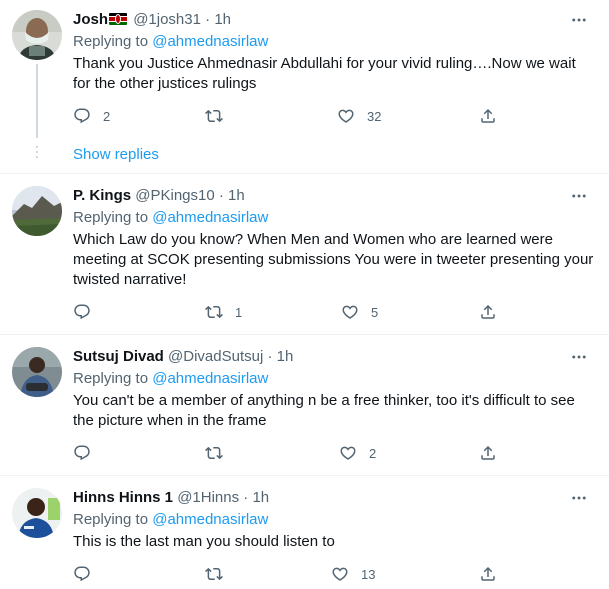  What do you see at coordinates (335, 196) in the screenshot?
I see `tweet-header: P. Kings @PKings10 · 1h` at bounding box center [335, 196].